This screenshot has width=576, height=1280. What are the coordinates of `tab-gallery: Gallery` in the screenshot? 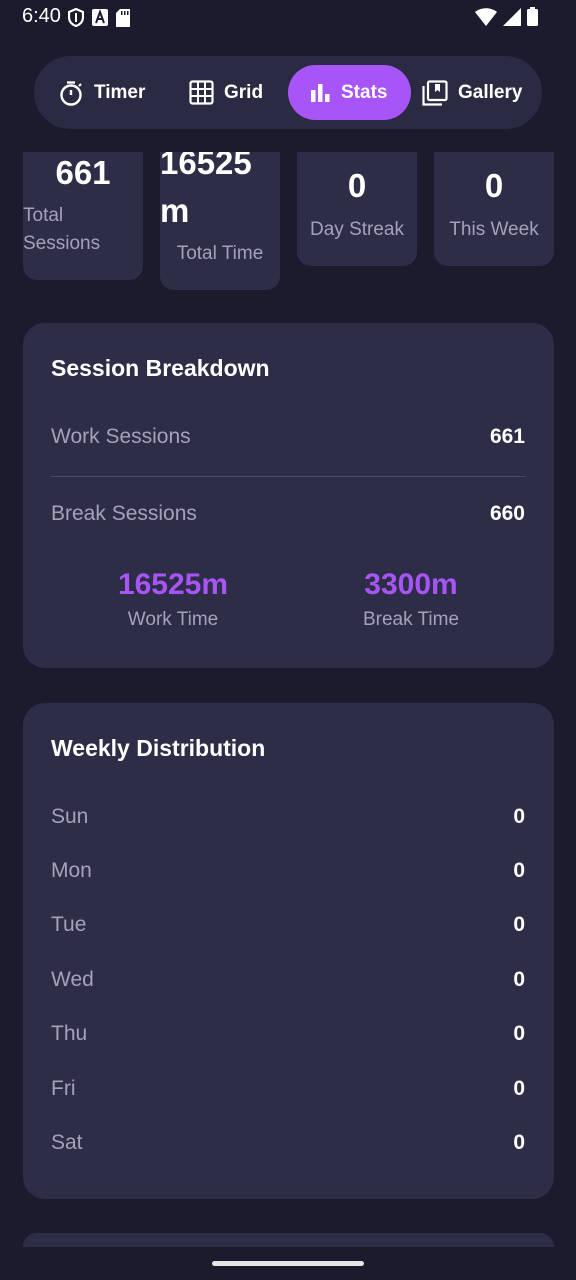 It's located at (478, 92).